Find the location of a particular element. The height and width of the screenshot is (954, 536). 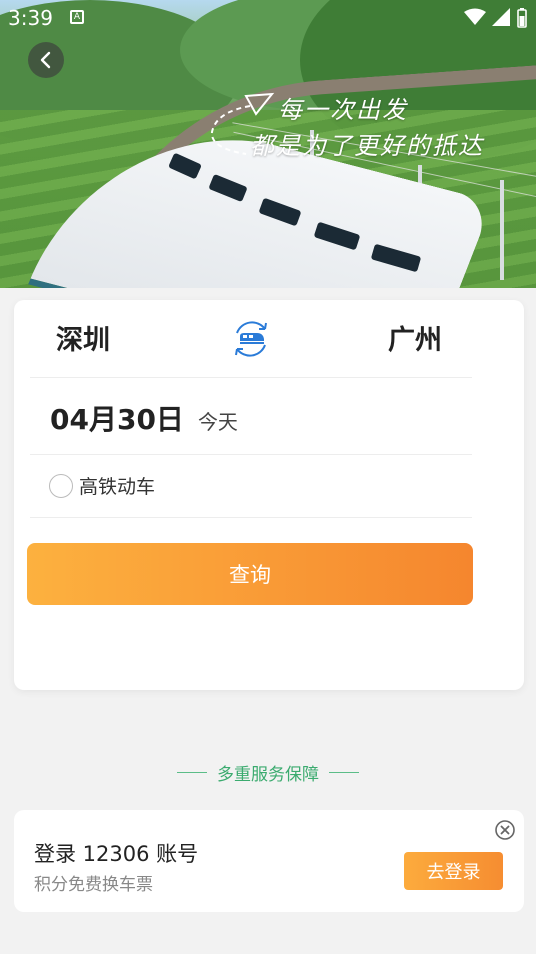

travel-date: 04月30日 is located at coordinates (117, 419).